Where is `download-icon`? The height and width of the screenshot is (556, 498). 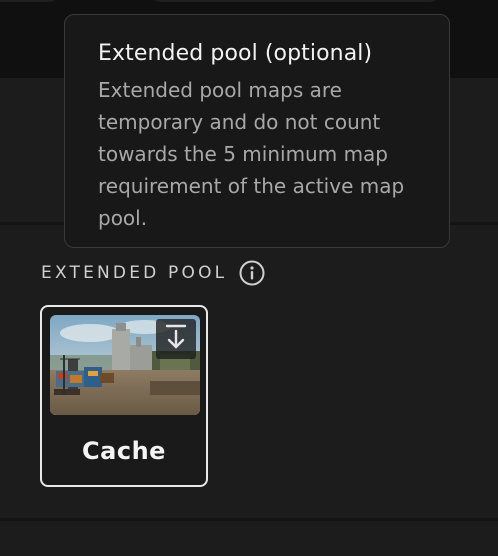
download-icon is located at coordinates (176, 339).